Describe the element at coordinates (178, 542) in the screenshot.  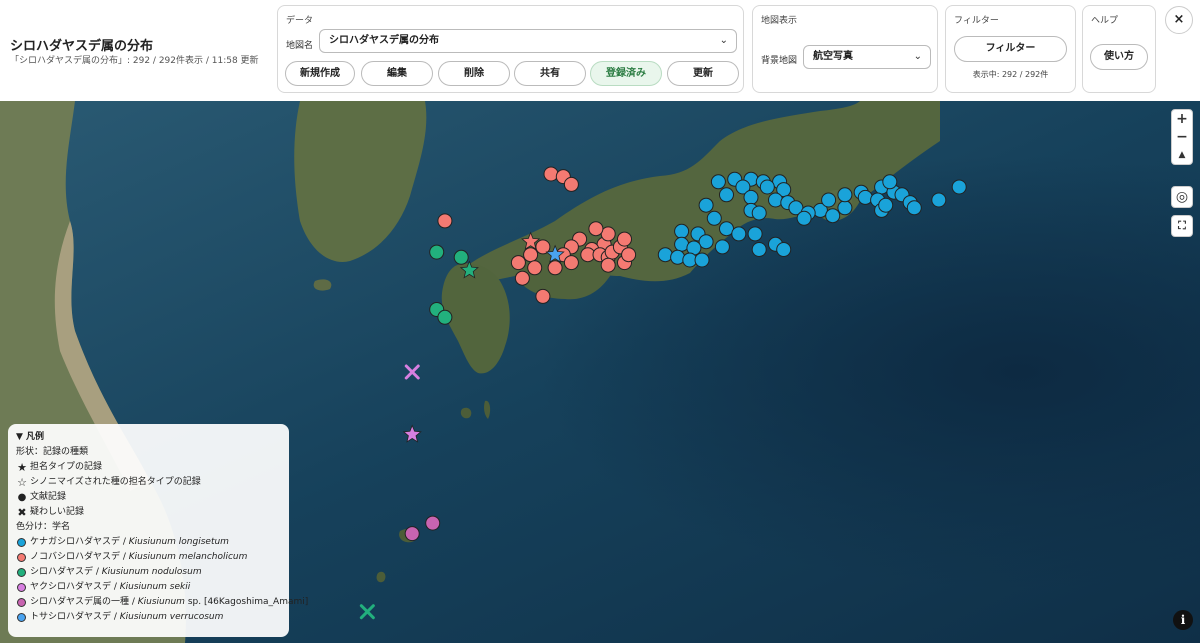
I see `species-scientific-name: Kiusiunum longisetum` at that location.